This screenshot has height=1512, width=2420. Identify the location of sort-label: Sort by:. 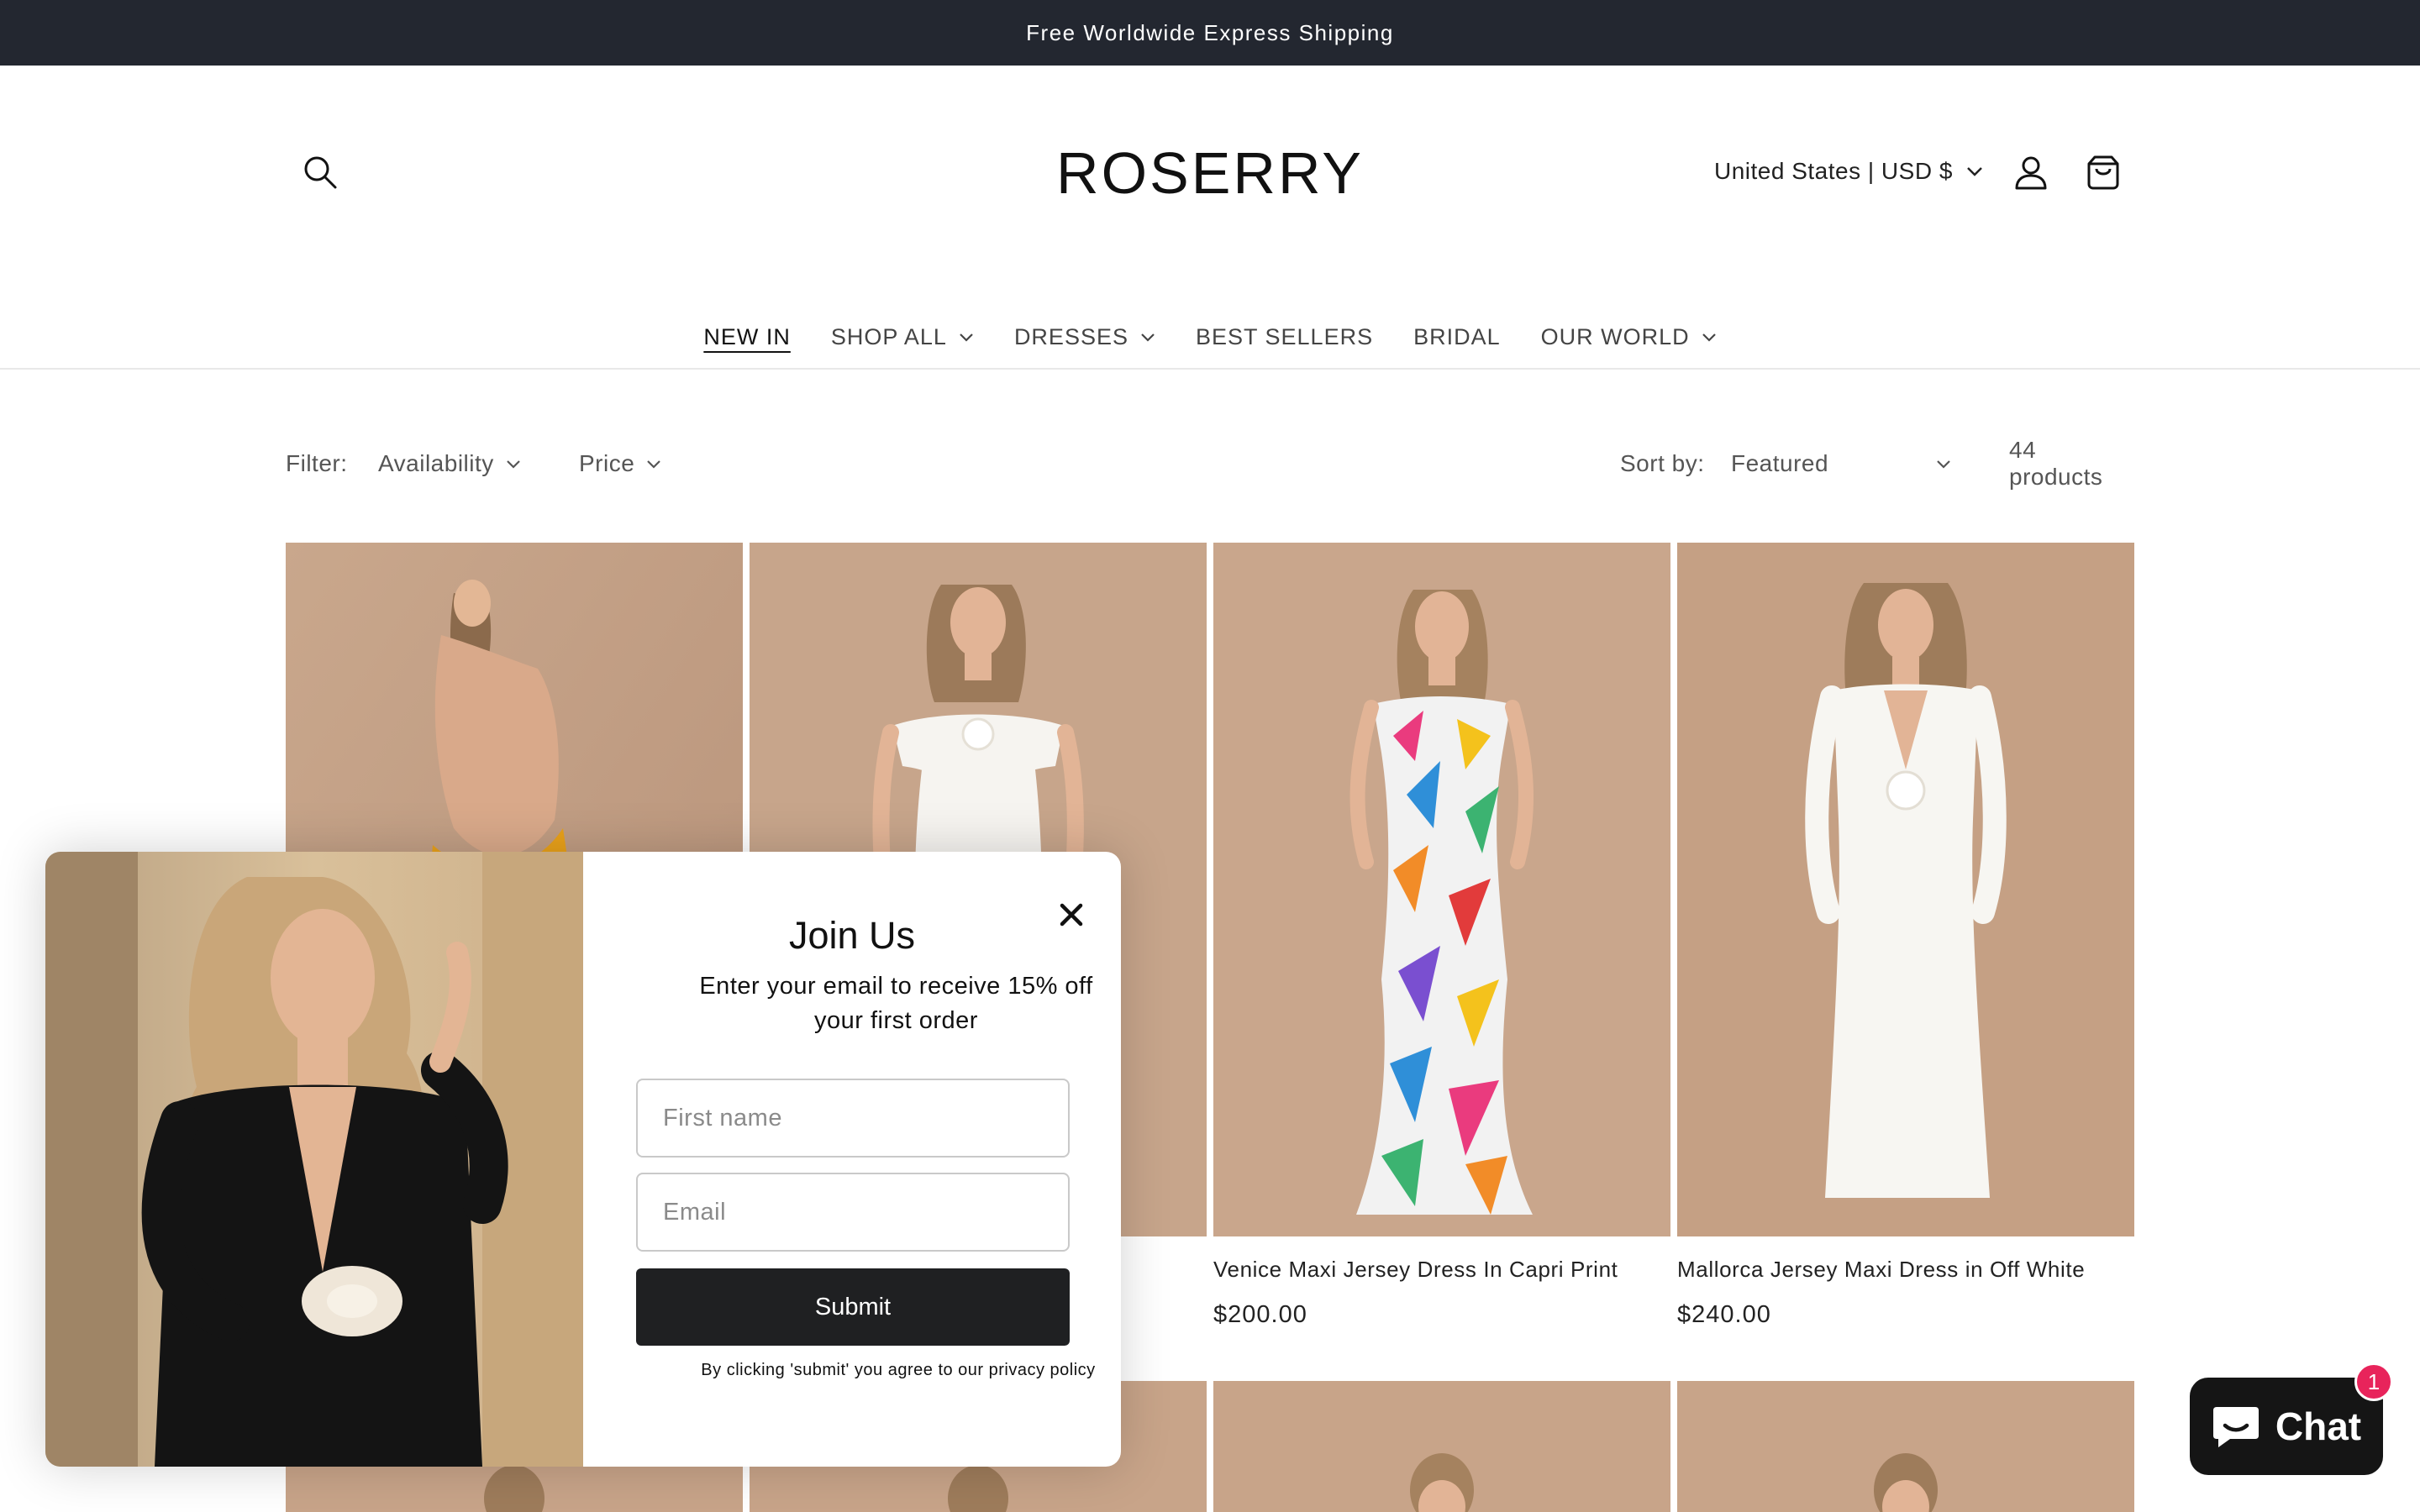
(1662, 463).